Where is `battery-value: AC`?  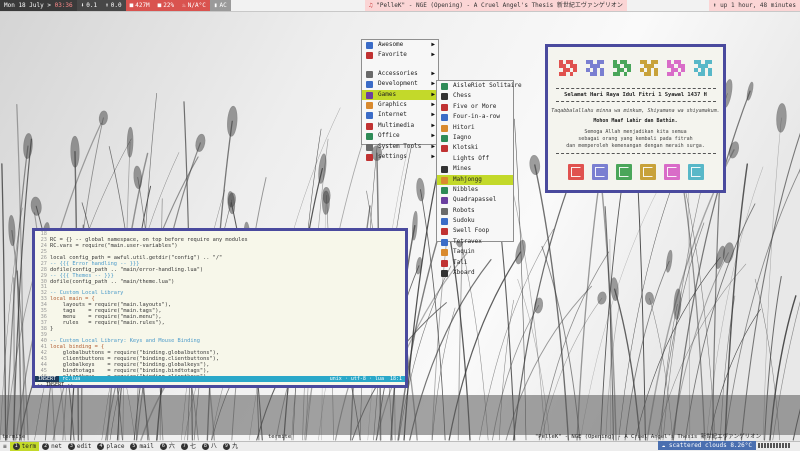
battery-value: AC is located at coordinates (223, 5).